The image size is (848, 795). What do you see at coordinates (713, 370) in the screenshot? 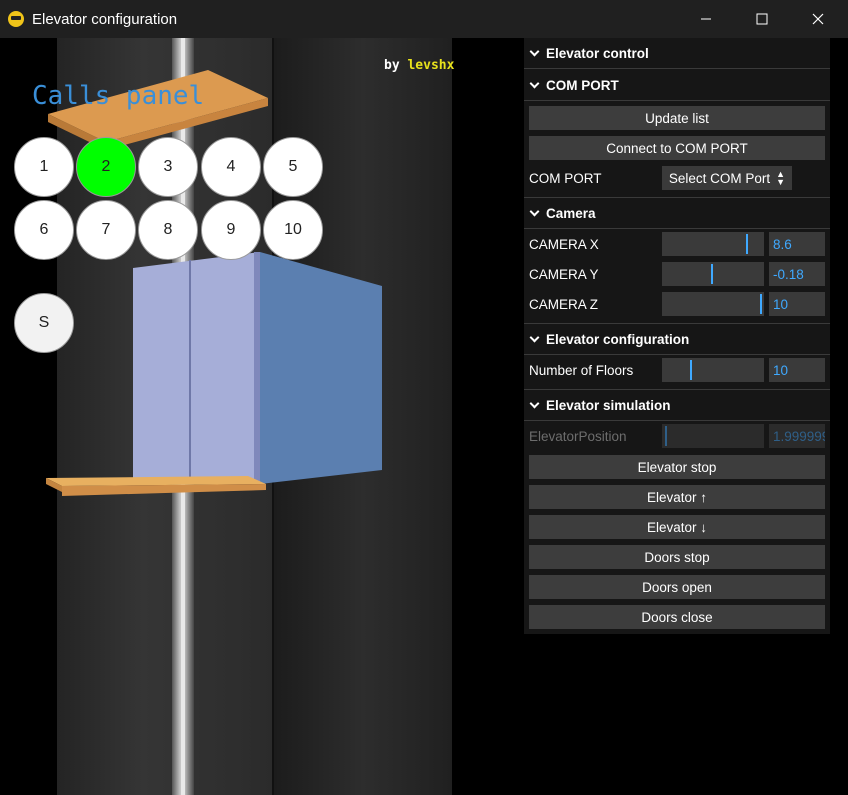
I see `floors-slider` at bounding box center [713, 370].